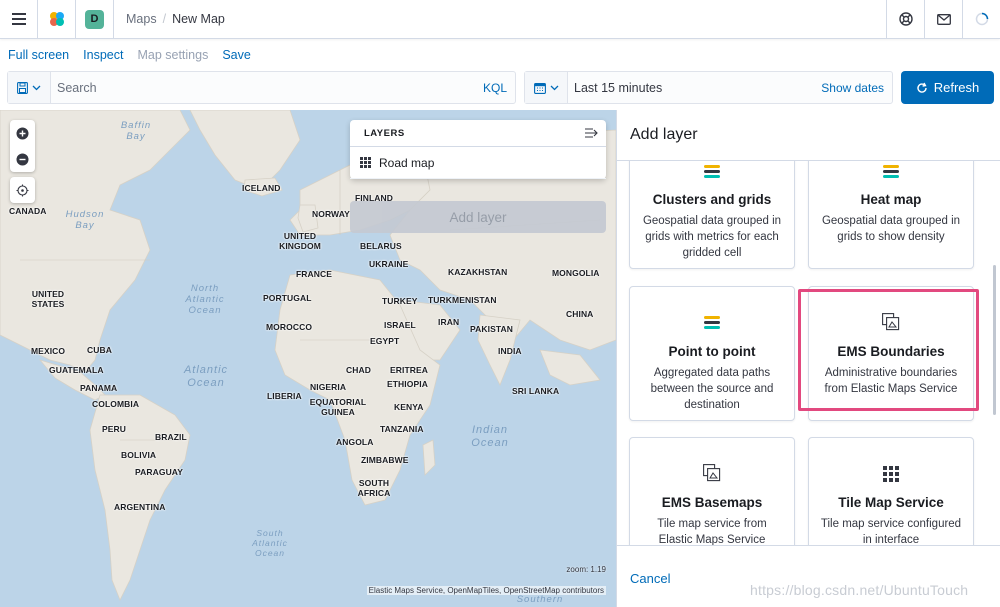 This screenshot has height=607, width=1000. Describe the element at coordinates (922, 87) in the screenshot. I see `refresh-icon` at that location.